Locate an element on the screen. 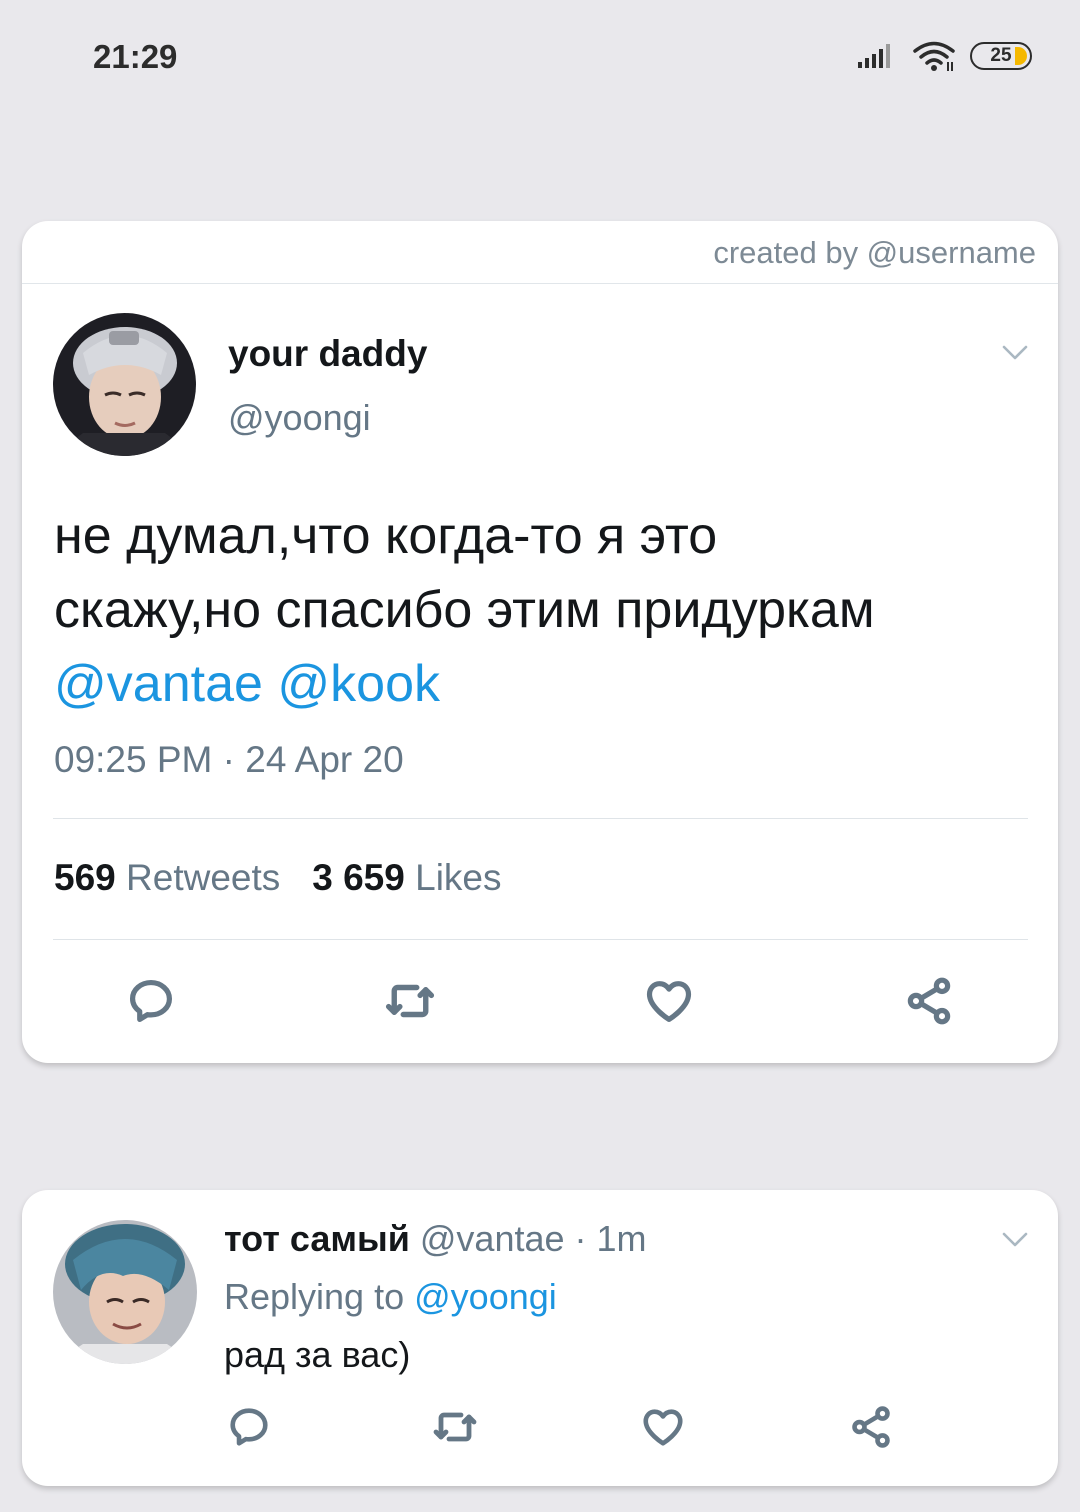 This screenshot has height=1512, width=1080. replying-to: Replying to @yoongi is located at coordinates (390, 1297).